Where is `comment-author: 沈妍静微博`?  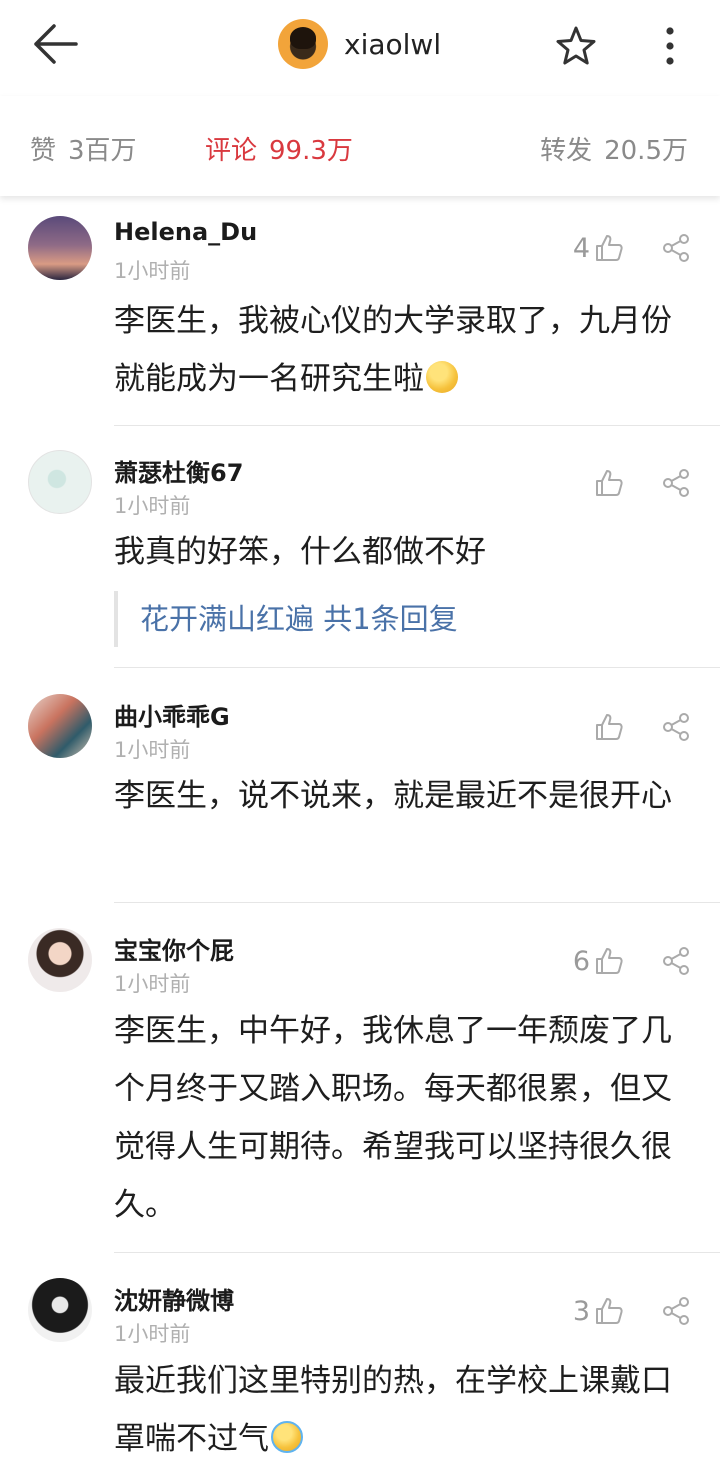 comment-author: 沈妍静微博 is located at coordinates (174, 1298).